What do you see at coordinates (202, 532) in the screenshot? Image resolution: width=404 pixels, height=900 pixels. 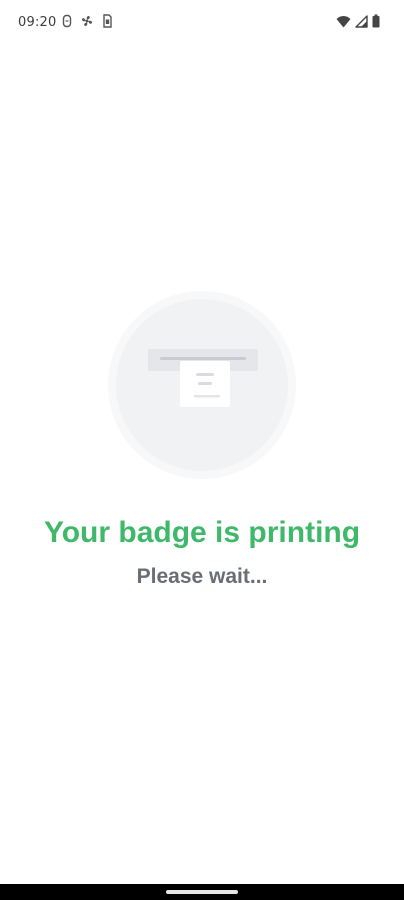 I see `printing-title: Your badge is printing` at bounding box center [202, 532].